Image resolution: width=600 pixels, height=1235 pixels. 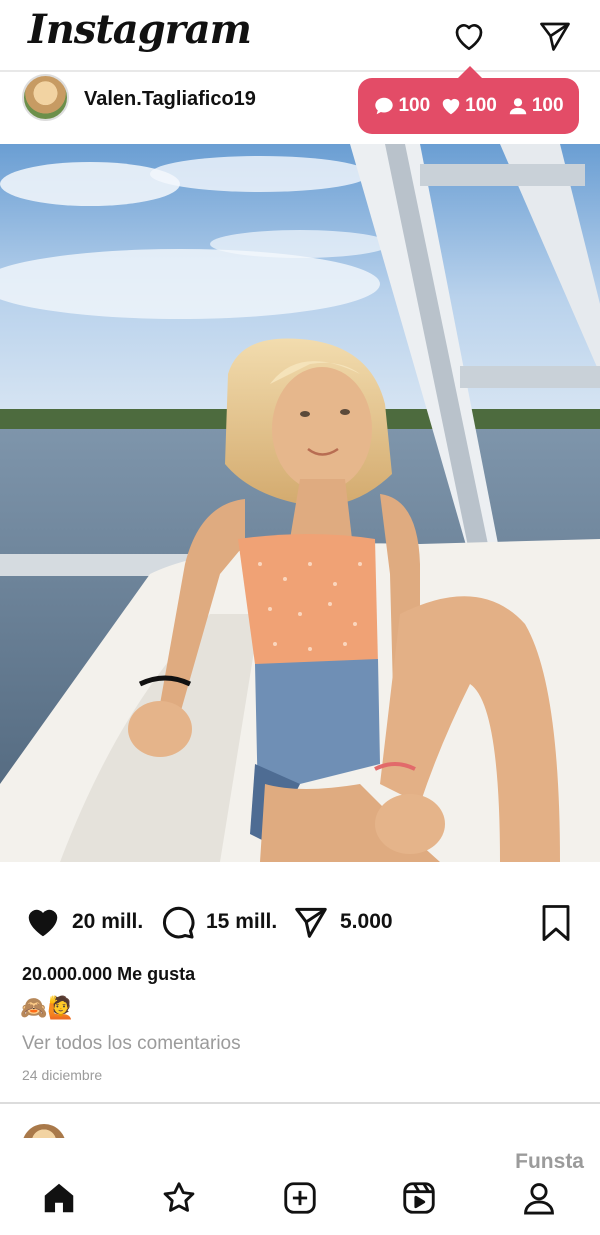 I want to click on direct-send-icon, so click(x=555, y=36).